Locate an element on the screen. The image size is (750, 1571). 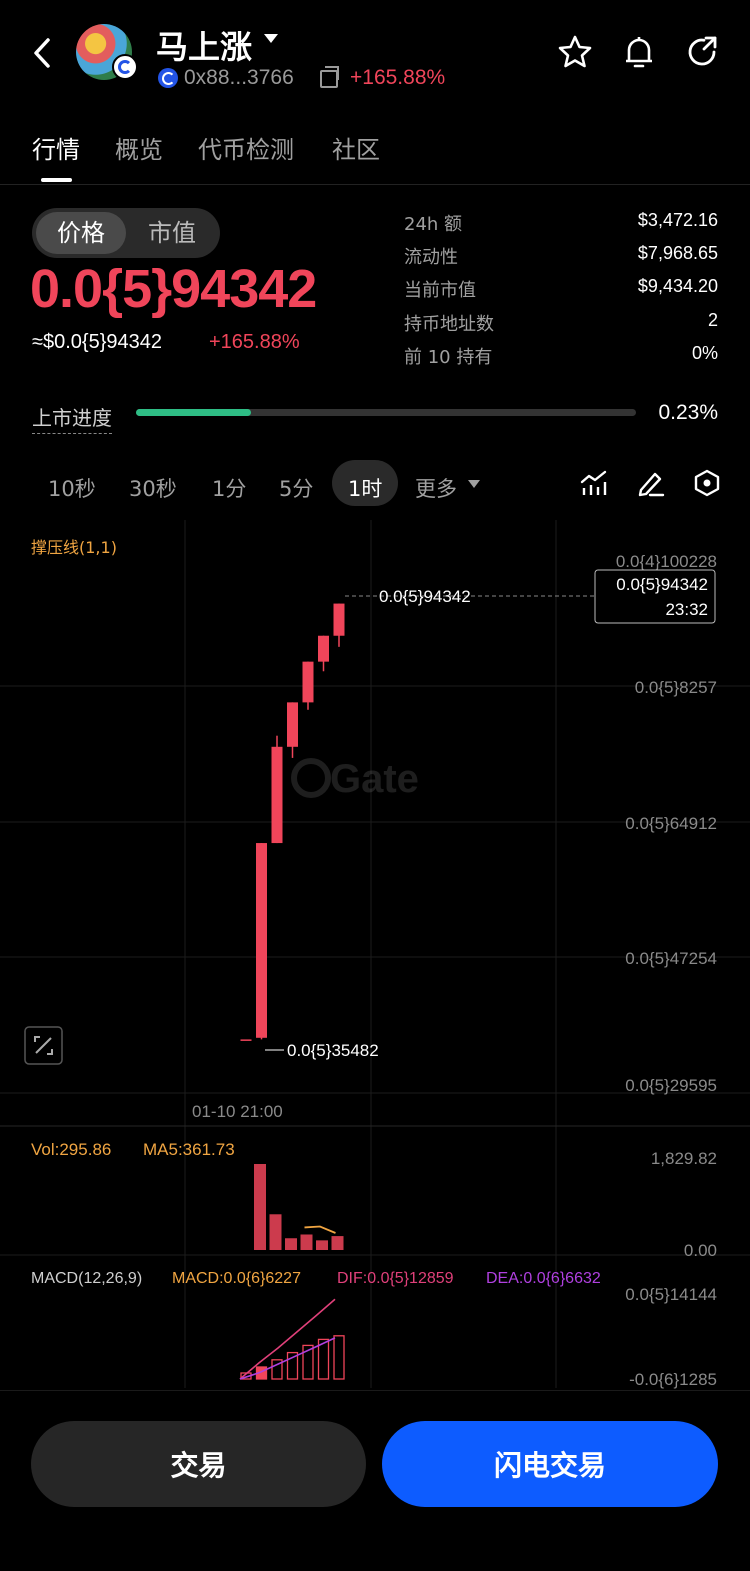
macd-axis-tick: 0.0{5}14144 is located at coordinates (671, 1294).